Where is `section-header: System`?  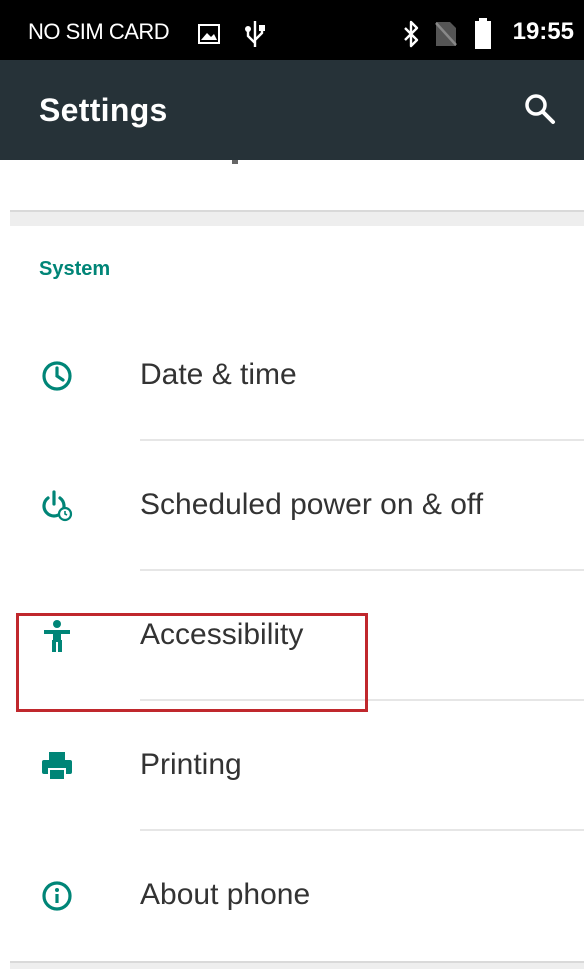 section-header: System is located at coordinates (75, 269).